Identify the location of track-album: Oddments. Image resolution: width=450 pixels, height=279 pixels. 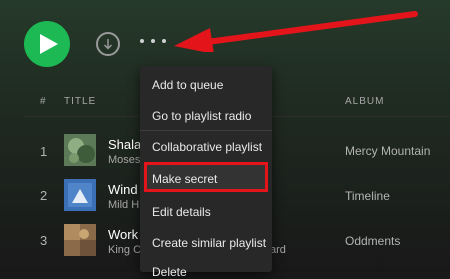
(372, 241).